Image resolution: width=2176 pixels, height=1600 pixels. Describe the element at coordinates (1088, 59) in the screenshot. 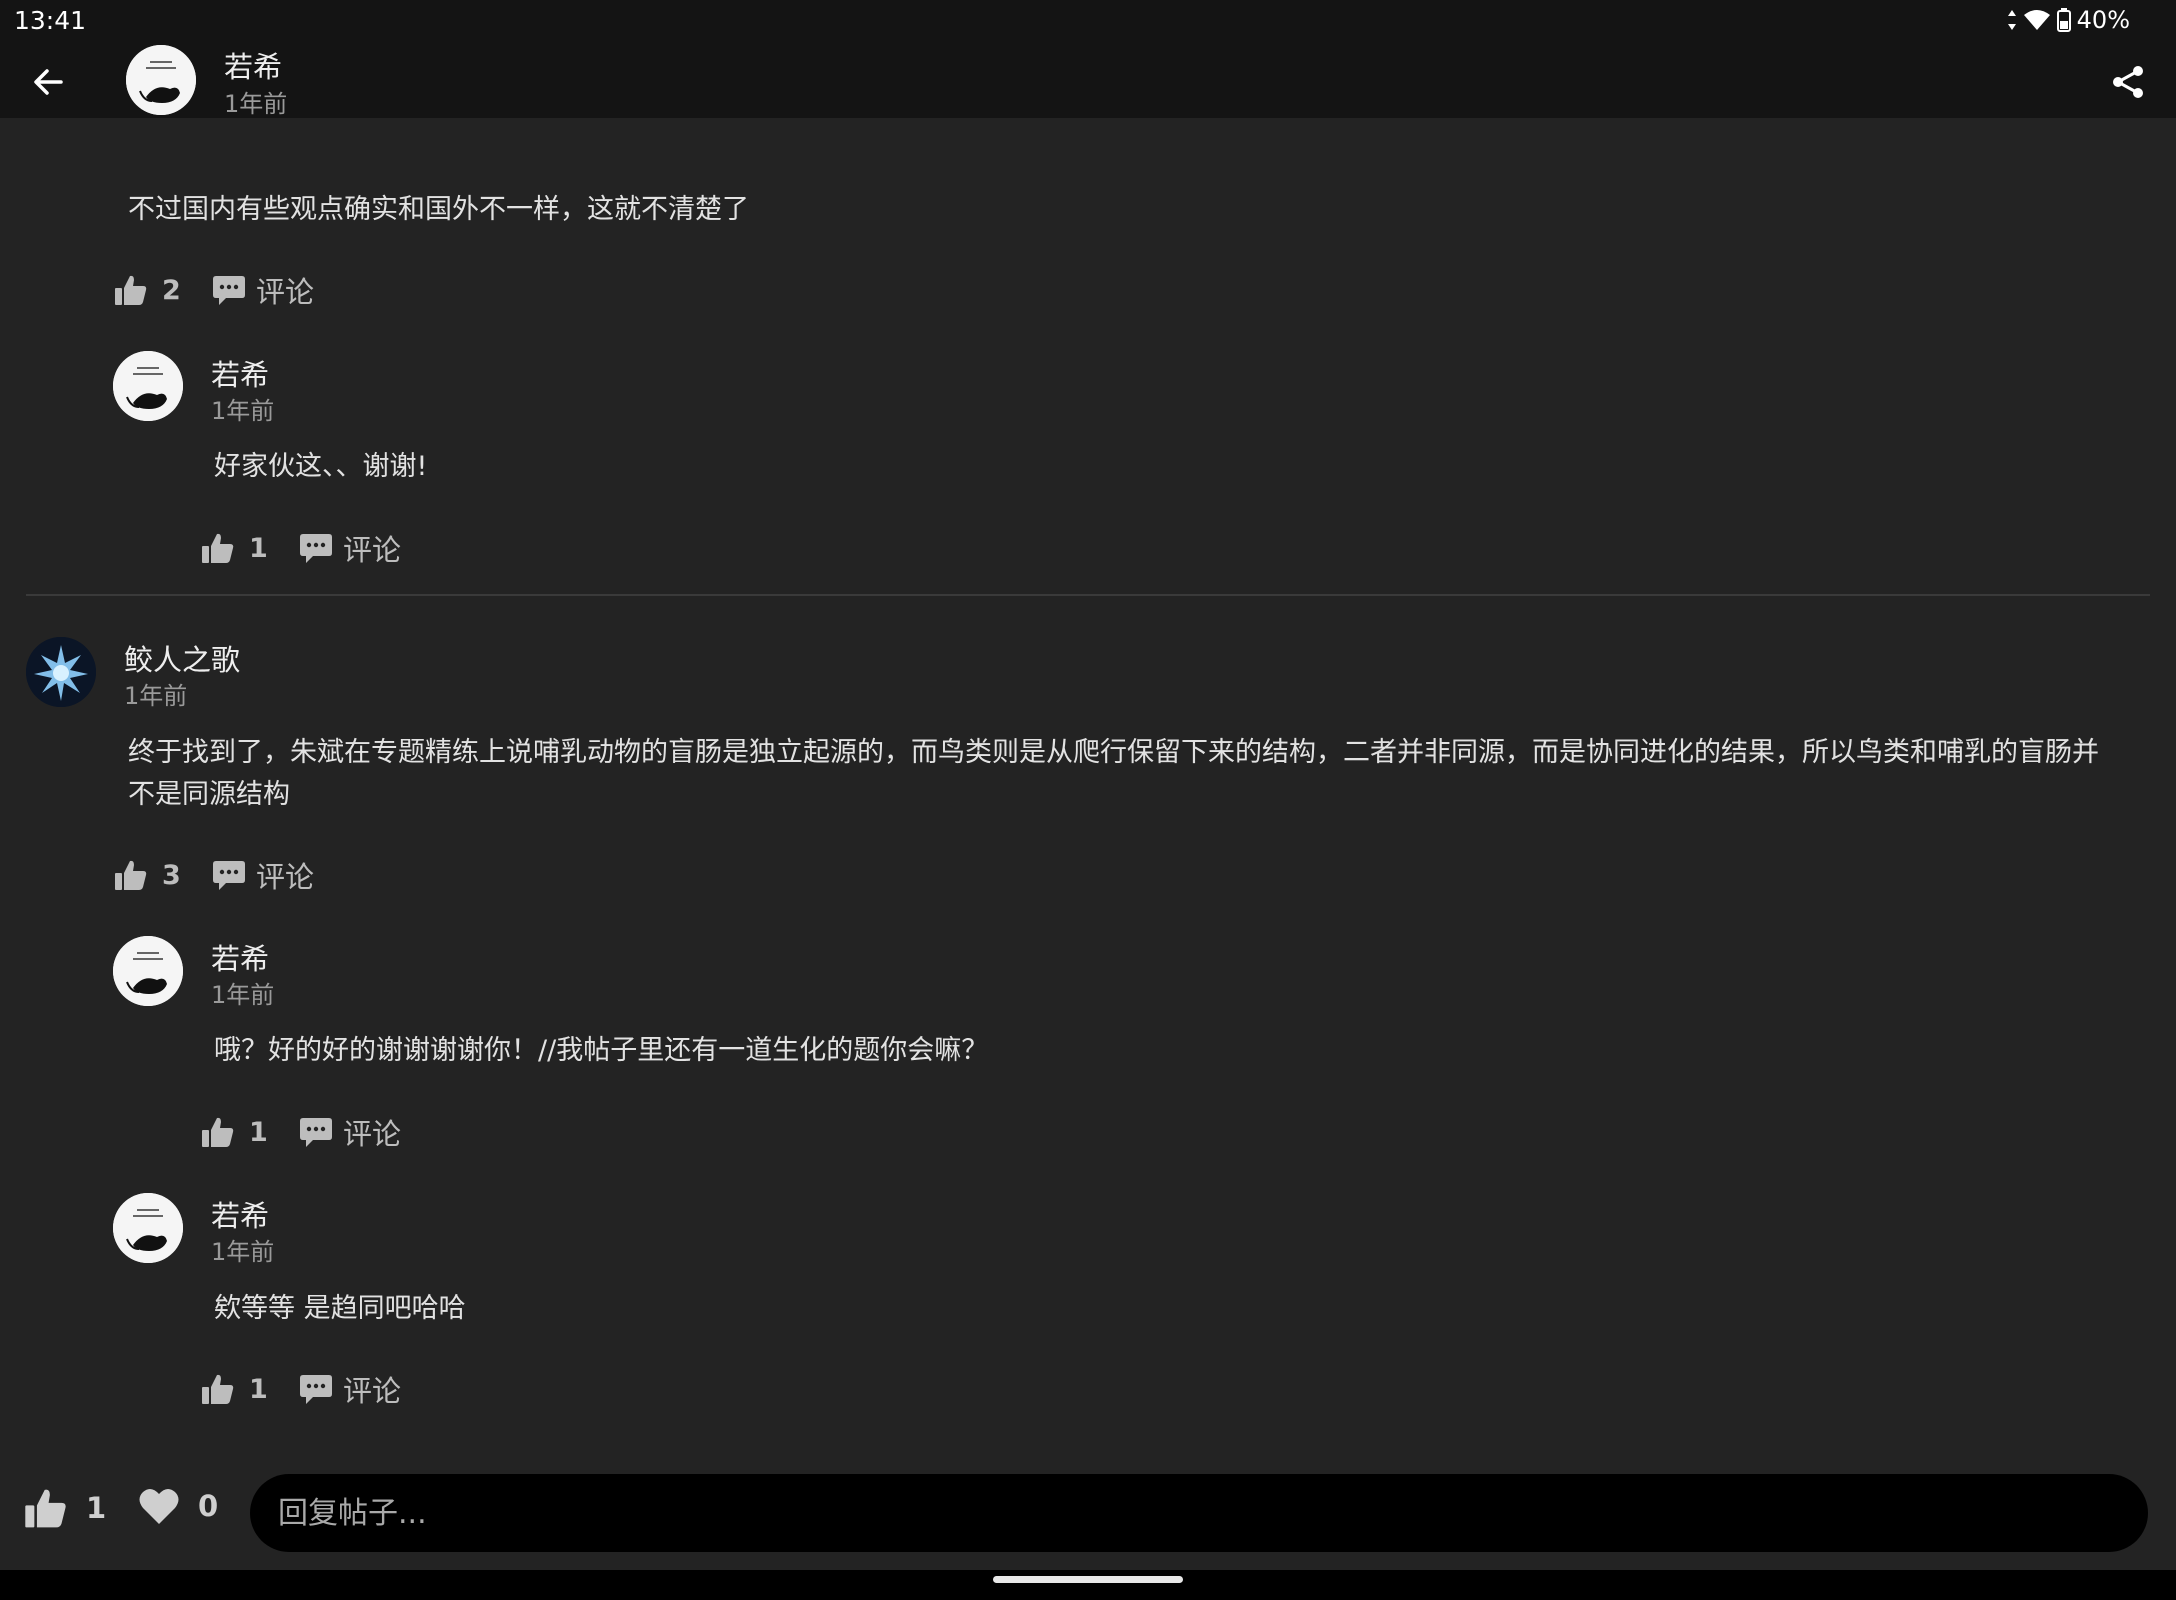

I see `top-bar: 13:41 40% 若希 1年前` at that location.